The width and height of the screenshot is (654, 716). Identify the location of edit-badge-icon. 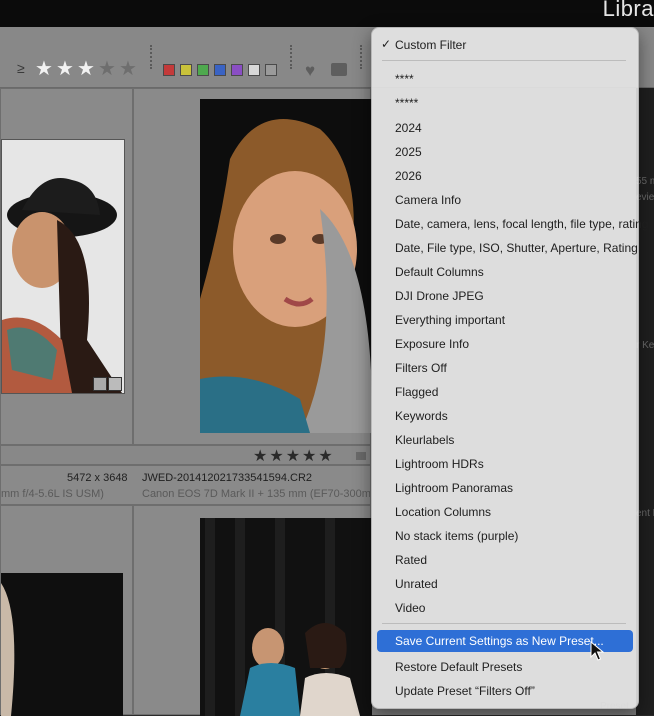
(100, 384).